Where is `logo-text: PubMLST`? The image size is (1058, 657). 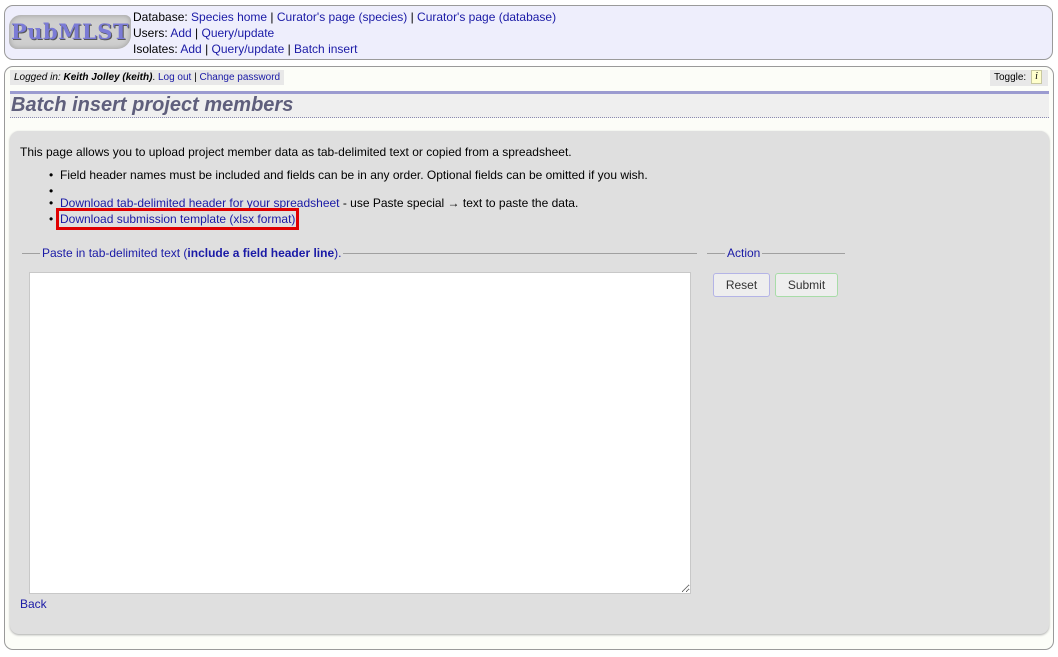
logo-text: PubMLST is located at coordinates (70, 31).